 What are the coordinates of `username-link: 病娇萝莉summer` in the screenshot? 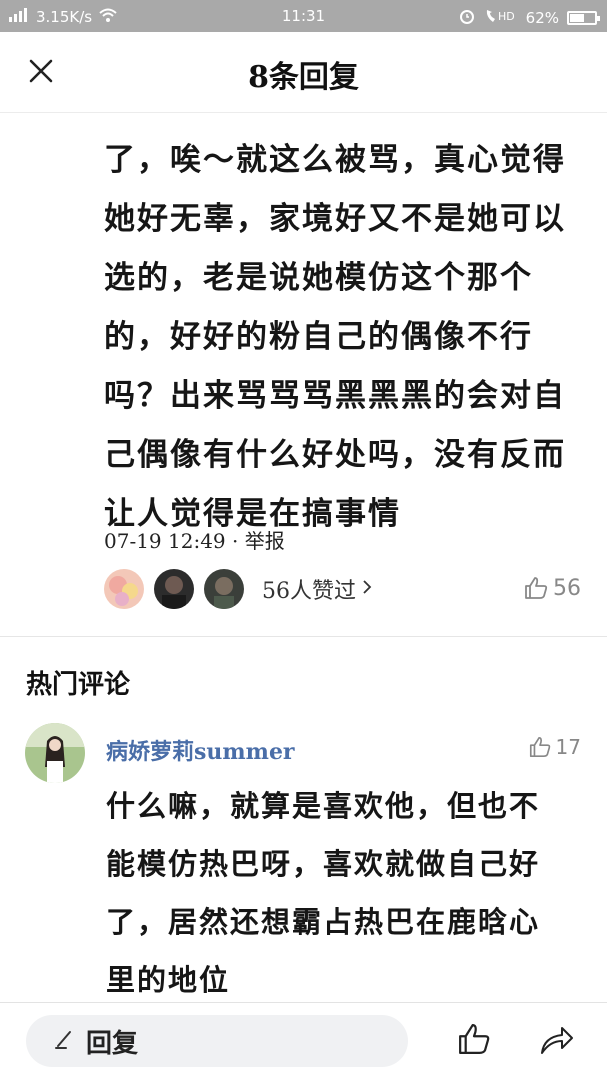 It's located at (200, 750).